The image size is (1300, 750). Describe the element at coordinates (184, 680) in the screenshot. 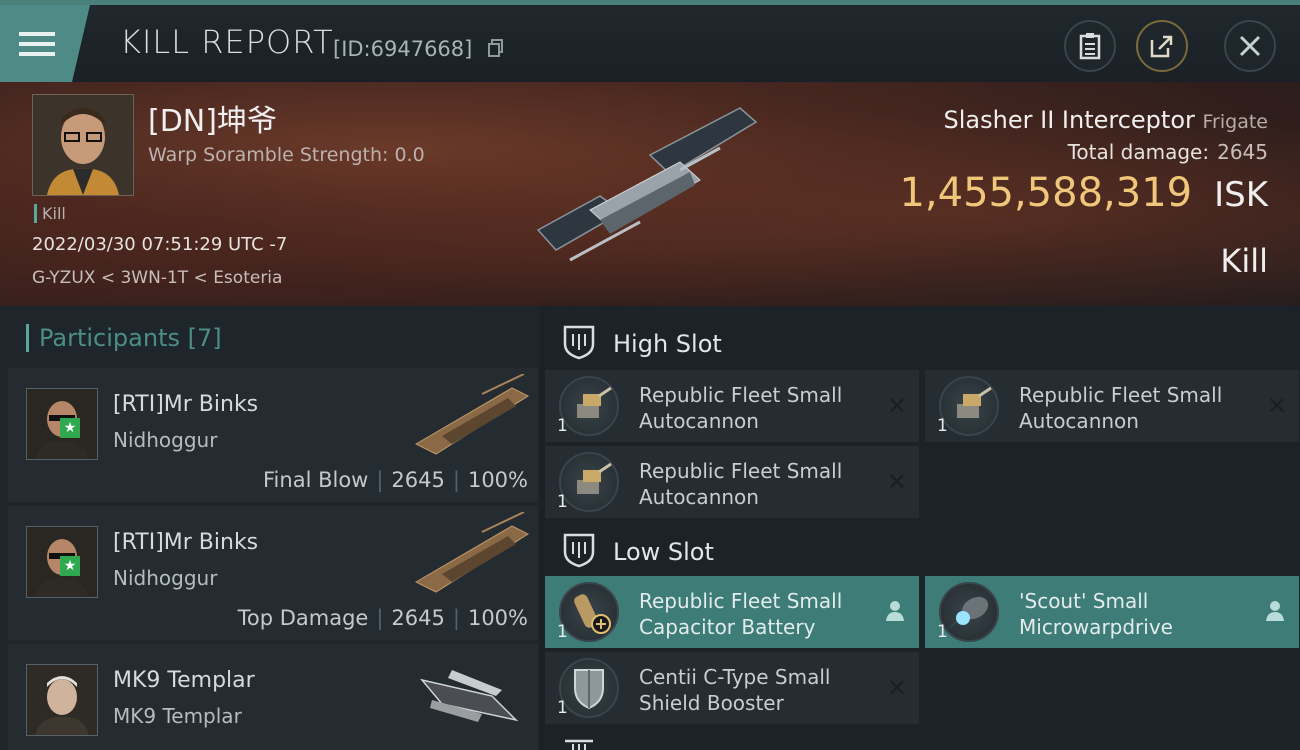

I see `participant-pilot: MK9 Templar` at that location.